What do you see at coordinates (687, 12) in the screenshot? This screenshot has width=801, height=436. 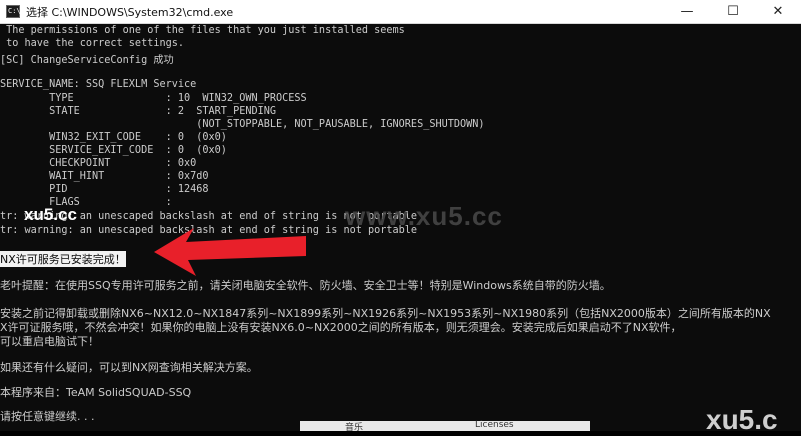 I see `minimize-button: —` at bounding box center [687, 12].